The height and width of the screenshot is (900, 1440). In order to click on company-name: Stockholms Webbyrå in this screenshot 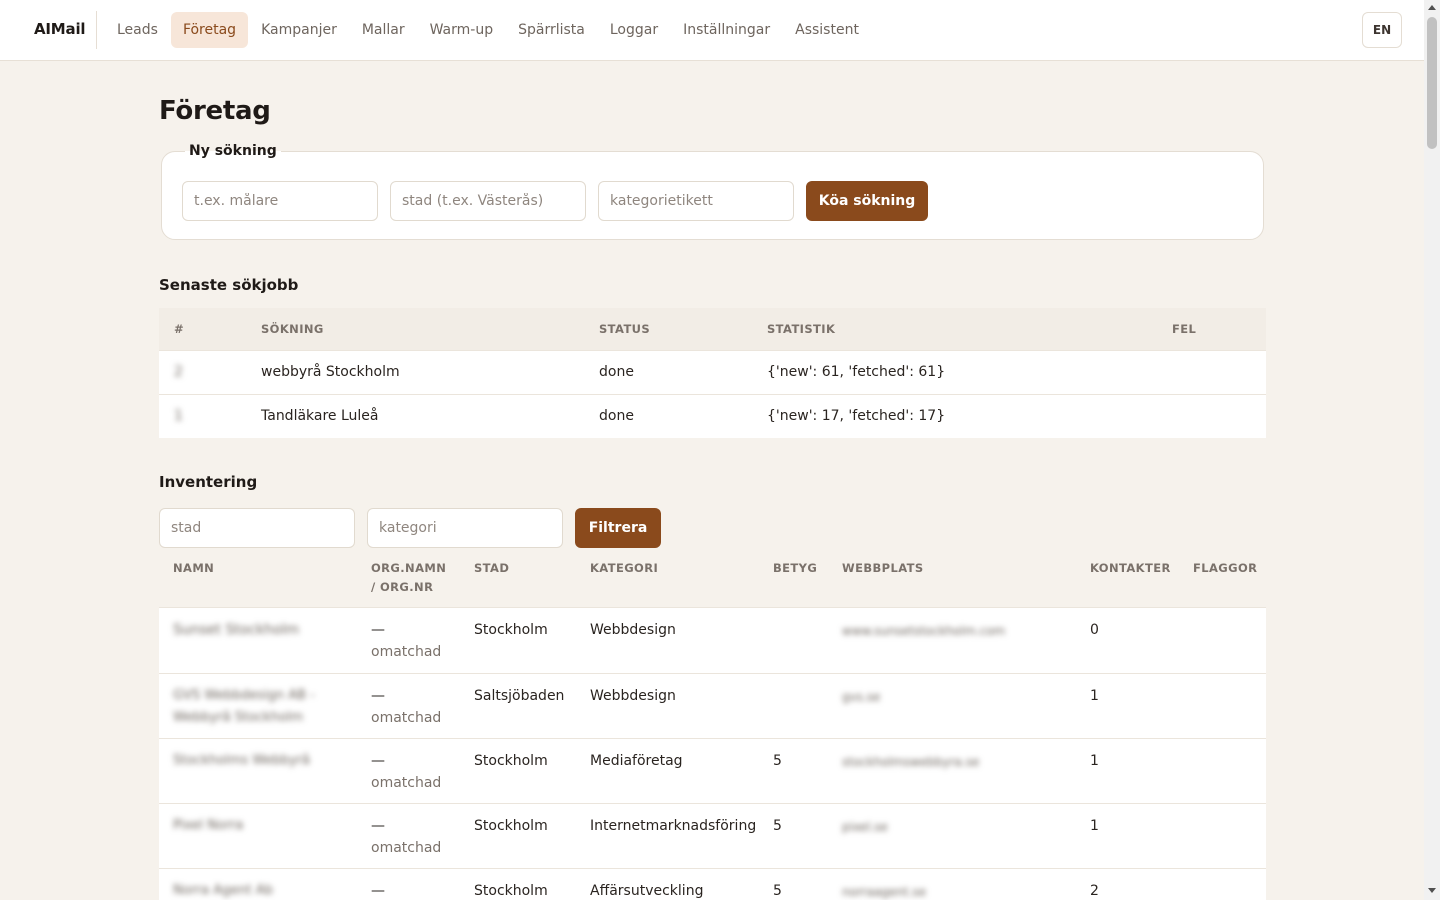, I will do `click(241, 761)`.